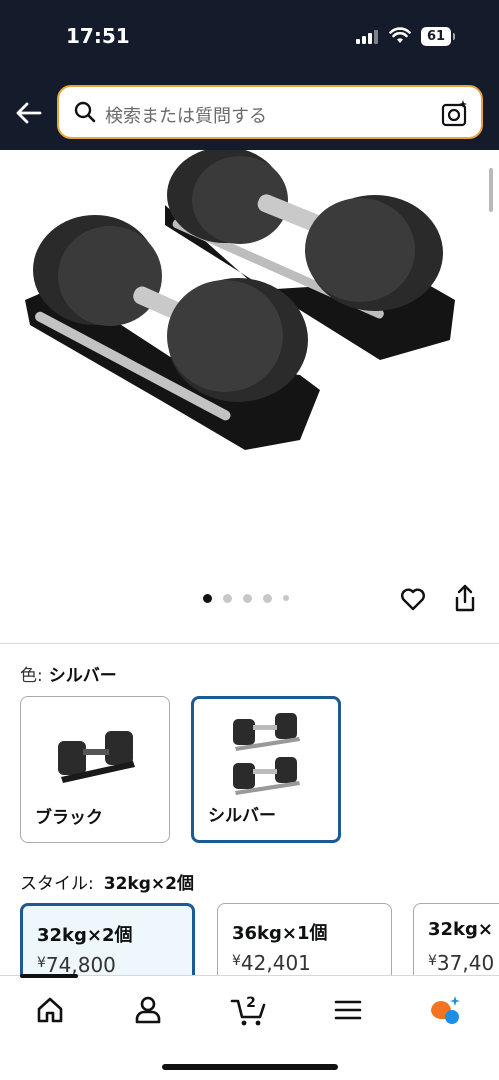  I want to click on camera-search-icon, so click(455, 113).